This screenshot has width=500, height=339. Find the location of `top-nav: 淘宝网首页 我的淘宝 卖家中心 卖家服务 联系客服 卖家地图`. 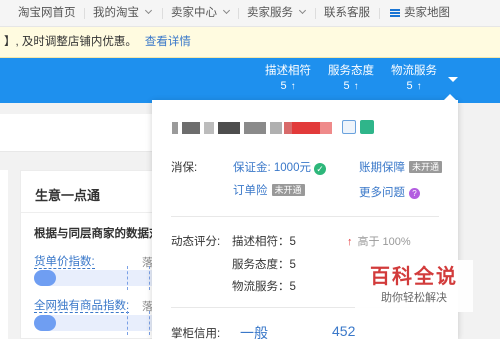

top-nav: 淘宝网首页 我的淘宝 卖家中心 卖家服务 联系客服 卖家地图 is located at coordinates (250, 13).